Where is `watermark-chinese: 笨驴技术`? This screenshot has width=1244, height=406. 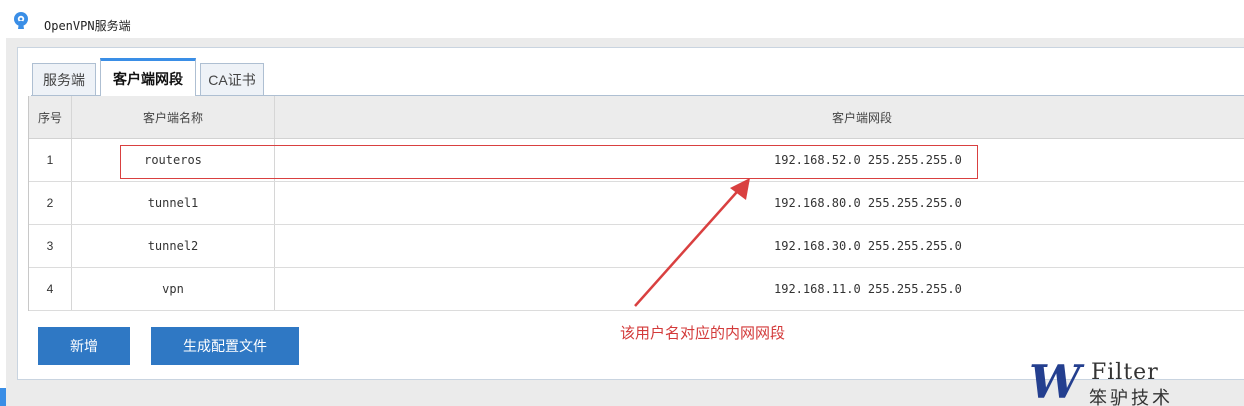 watermark-chinese: 笨驴技术 is located at coordinates (1131, 397).